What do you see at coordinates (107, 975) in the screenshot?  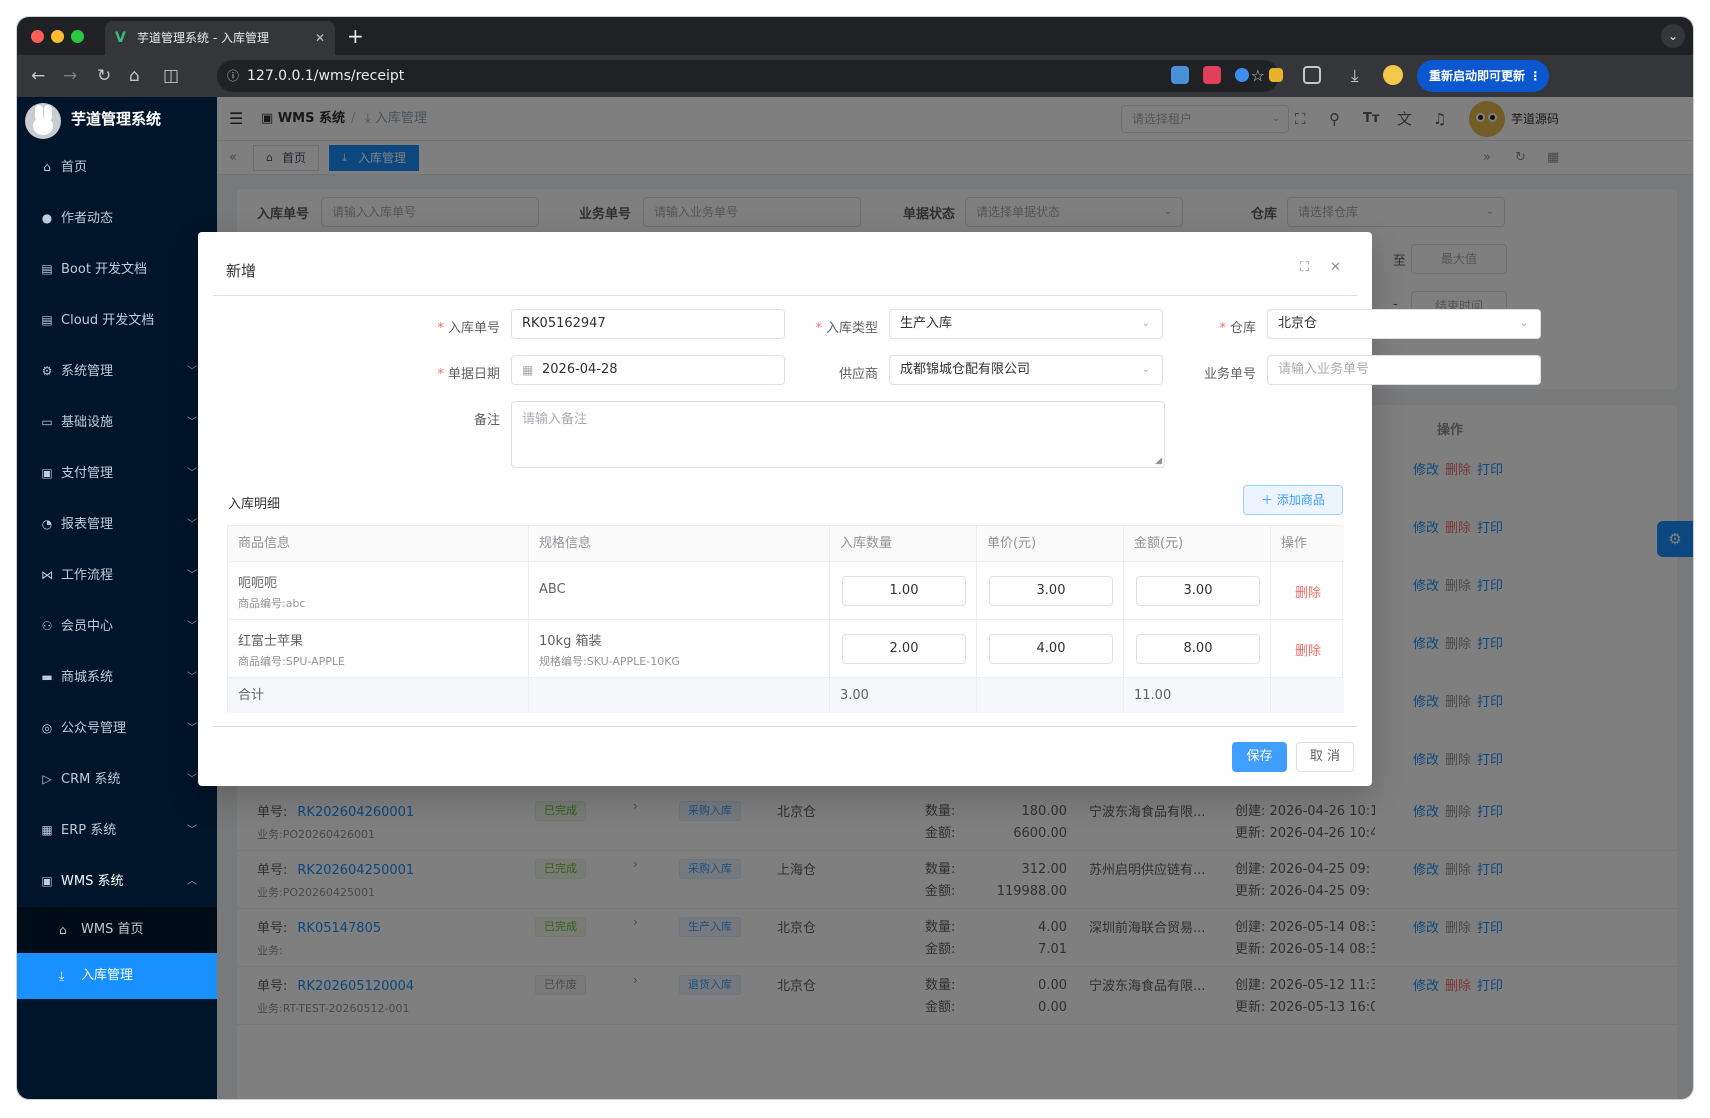 I see `sidebar-subitem-label: 入库管理` at bounding box center [107, 975].